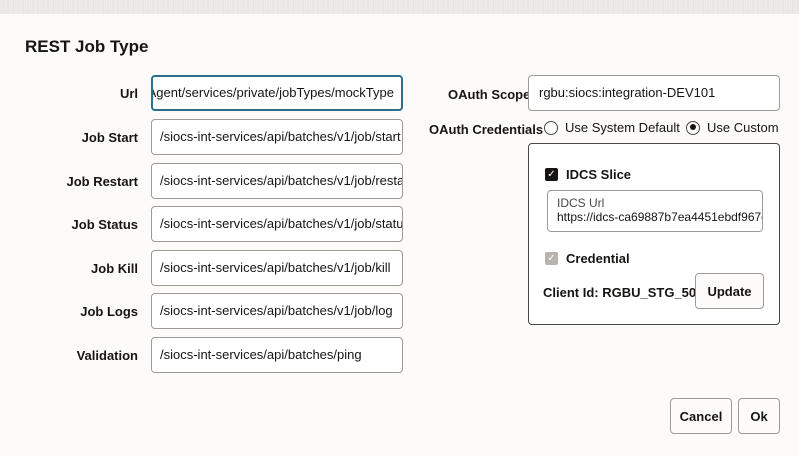 This screenshot has height=456, width=799. What do you see at coordinates (551, 127) in the screenshot?
I see `radio-unselected-icon` at bounding box center [551, 127].